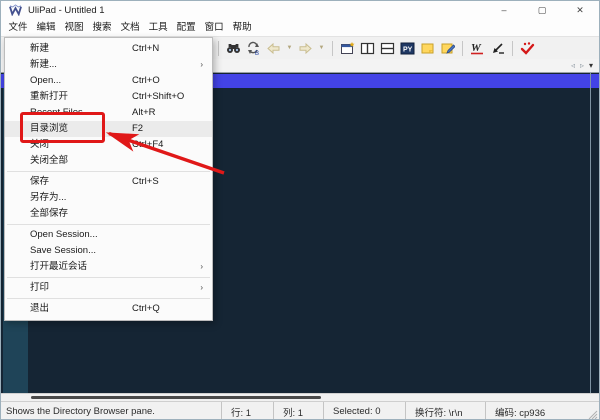 Image resolution: width=600 pixels, height=420 pixels. I want to click on menu-item-shortcut: Alt+R, so click(144, 112).